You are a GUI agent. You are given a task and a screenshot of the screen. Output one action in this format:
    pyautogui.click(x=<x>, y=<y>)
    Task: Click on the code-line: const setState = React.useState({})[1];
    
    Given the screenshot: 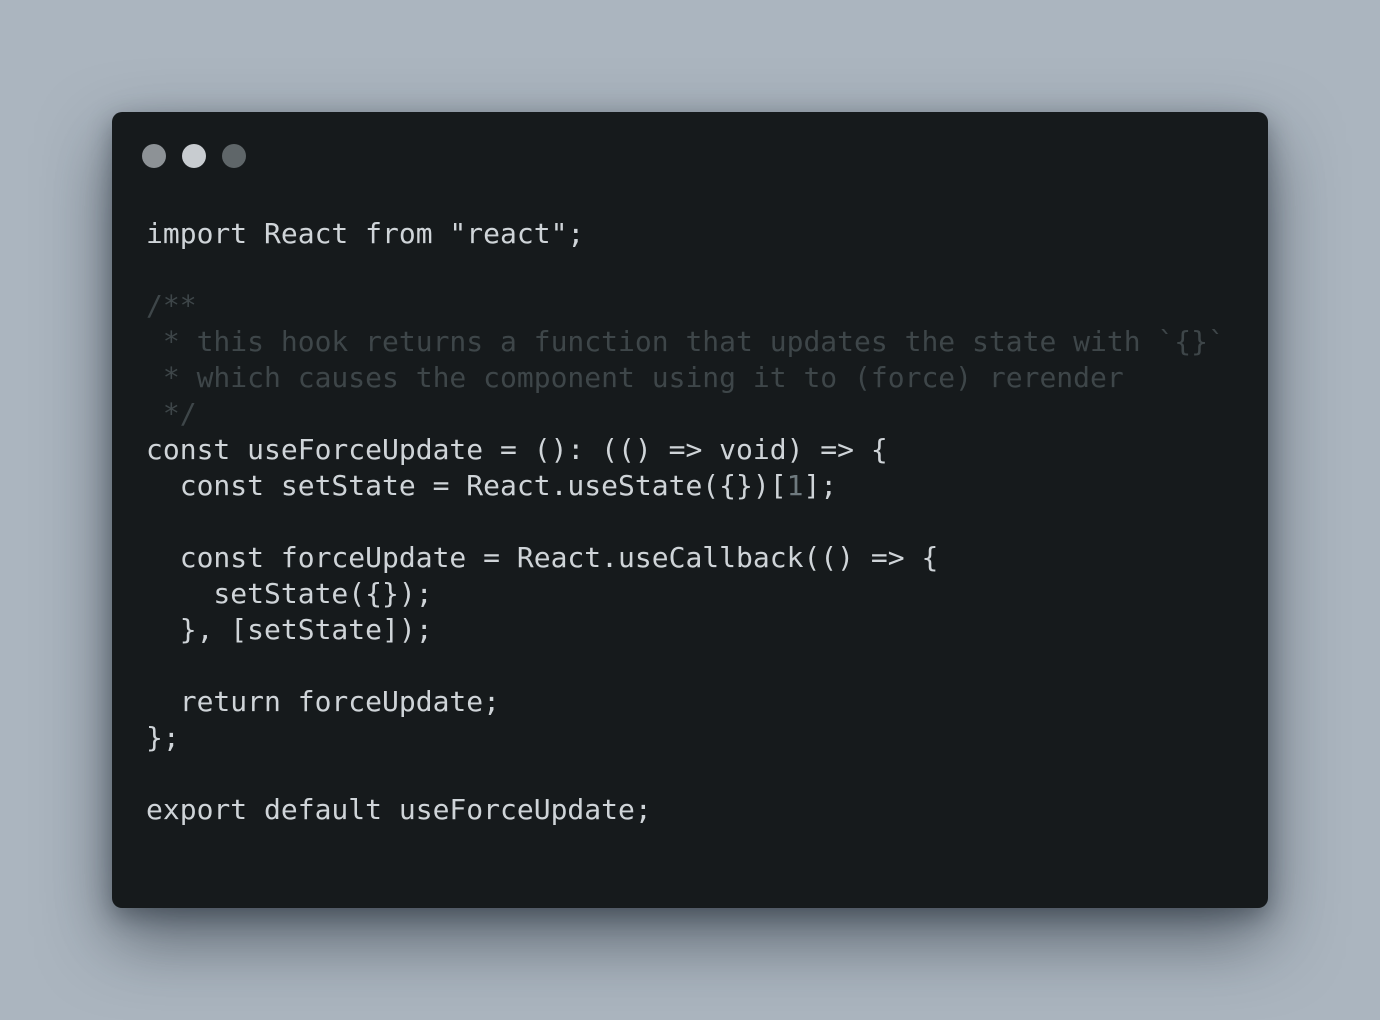 What is the action you would take?
    pyautogui.click(x=685, y=486)
    